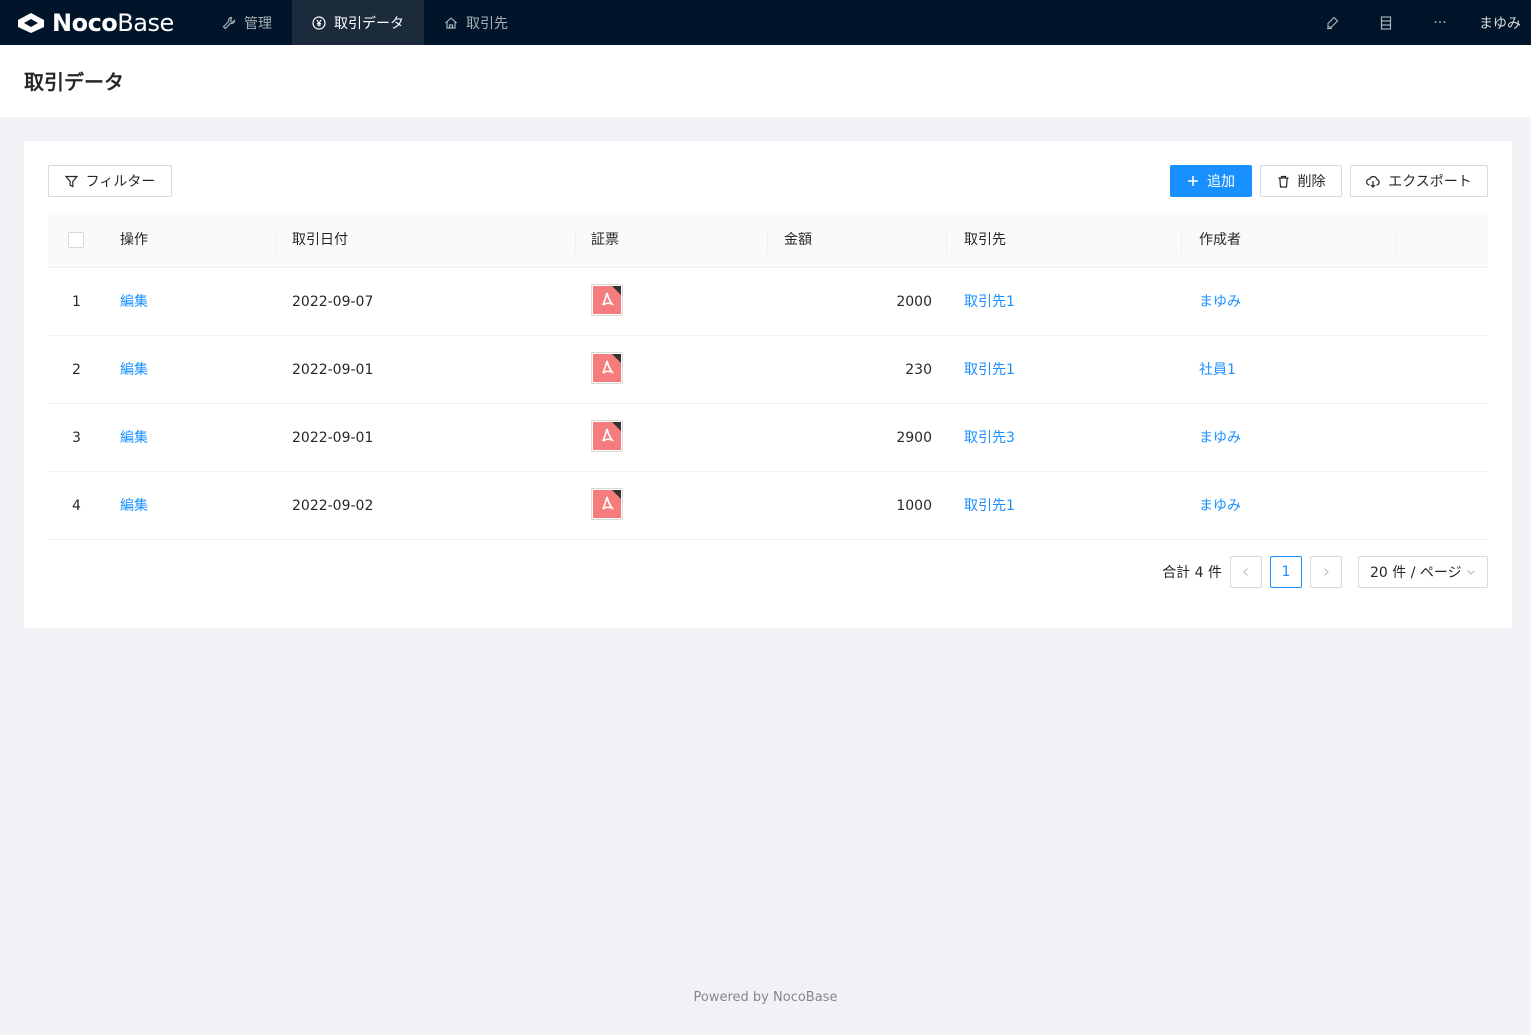 The height and width of the screenshot is (1035, 1531). Describe the element at coordinates (71, 181) in the screenshot. I see `filter-icon` at that location.